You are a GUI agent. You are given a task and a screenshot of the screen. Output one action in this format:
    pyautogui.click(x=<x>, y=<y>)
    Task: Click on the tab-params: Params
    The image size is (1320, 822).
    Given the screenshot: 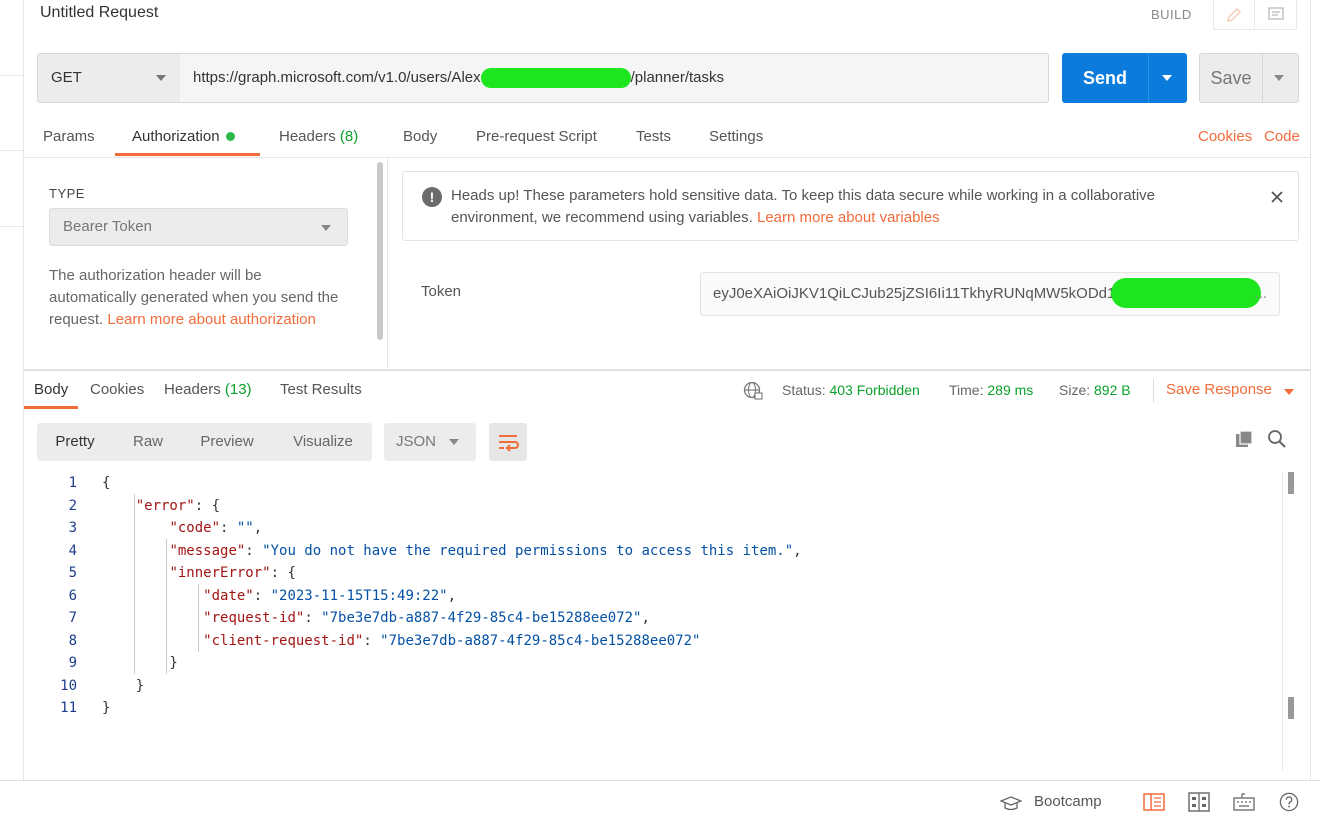 What is the action you would take?
    pyautogui.click(x=69, y=136)
    